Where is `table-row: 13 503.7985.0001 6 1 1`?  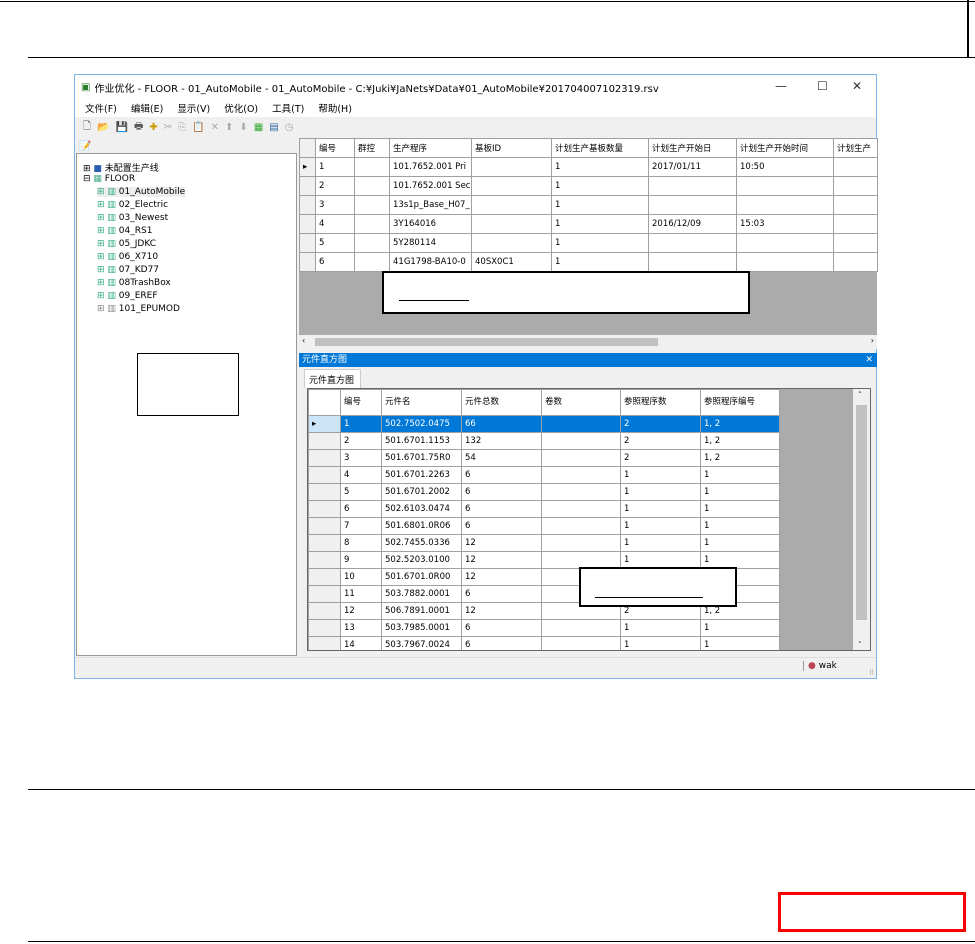 table-row: 13 503.7985.0001 6 1 1 is located at coordinates (544, 628).